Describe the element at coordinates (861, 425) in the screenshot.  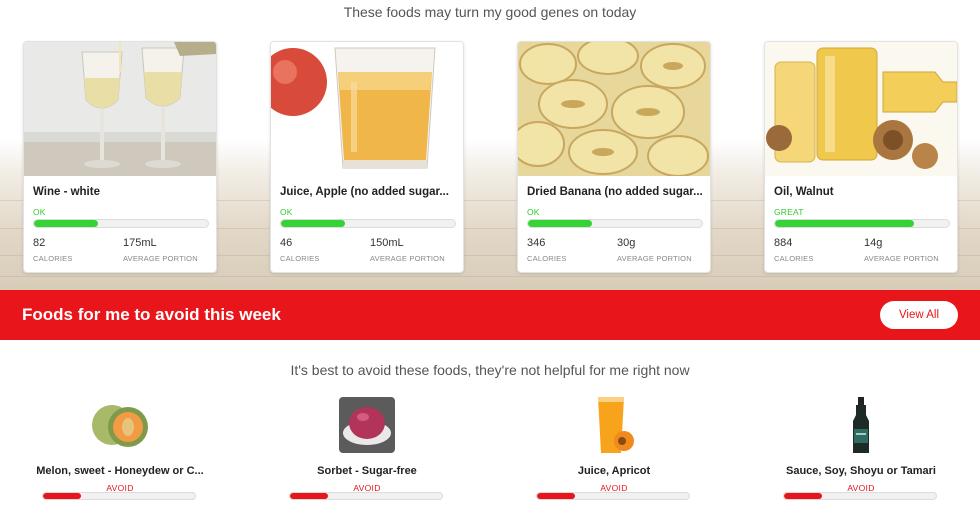
I see `soy-sauce-image` at that location.